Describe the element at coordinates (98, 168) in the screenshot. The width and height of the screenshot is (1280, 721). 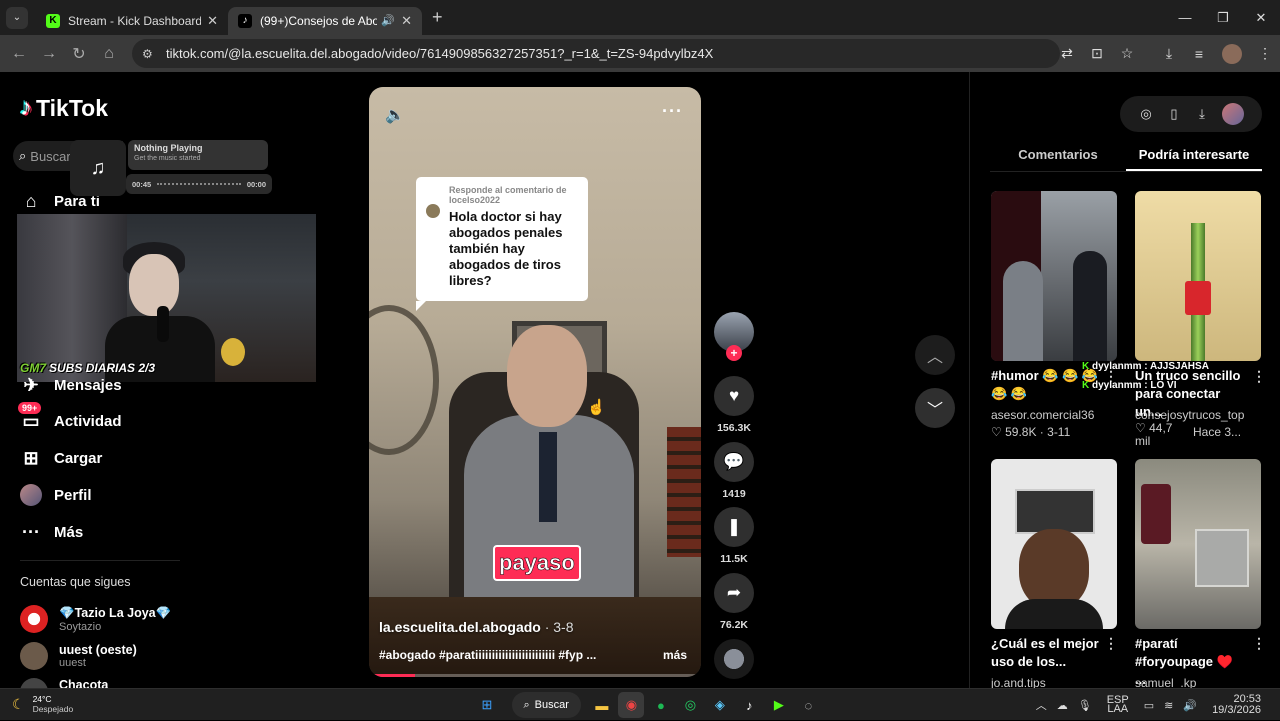
I see `music-note-icon: ♫` at that location.